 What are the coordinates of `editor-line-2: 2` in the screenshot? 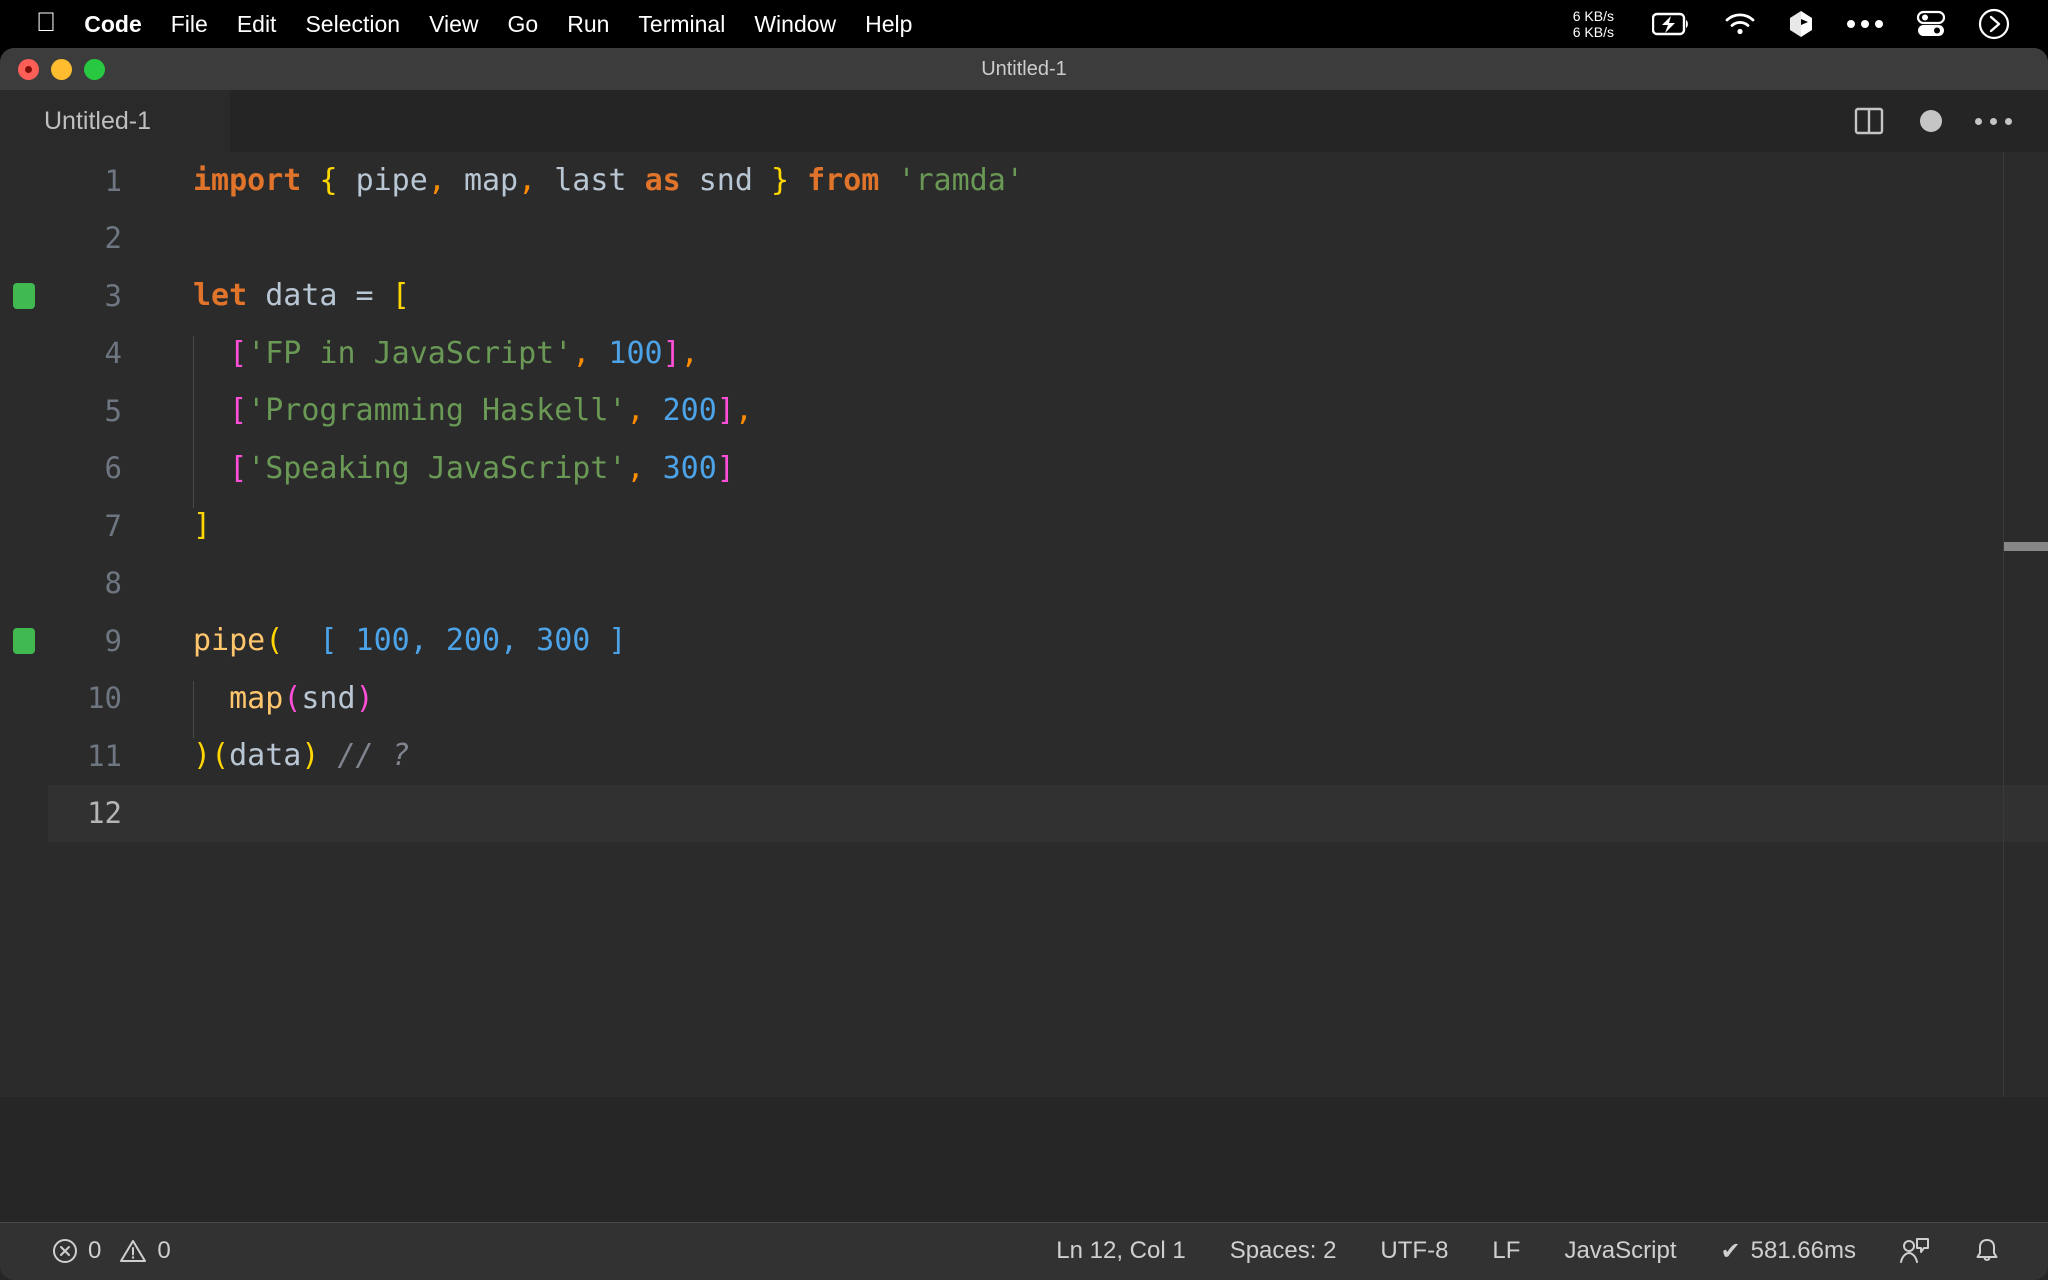 It's located at (1024, 239).